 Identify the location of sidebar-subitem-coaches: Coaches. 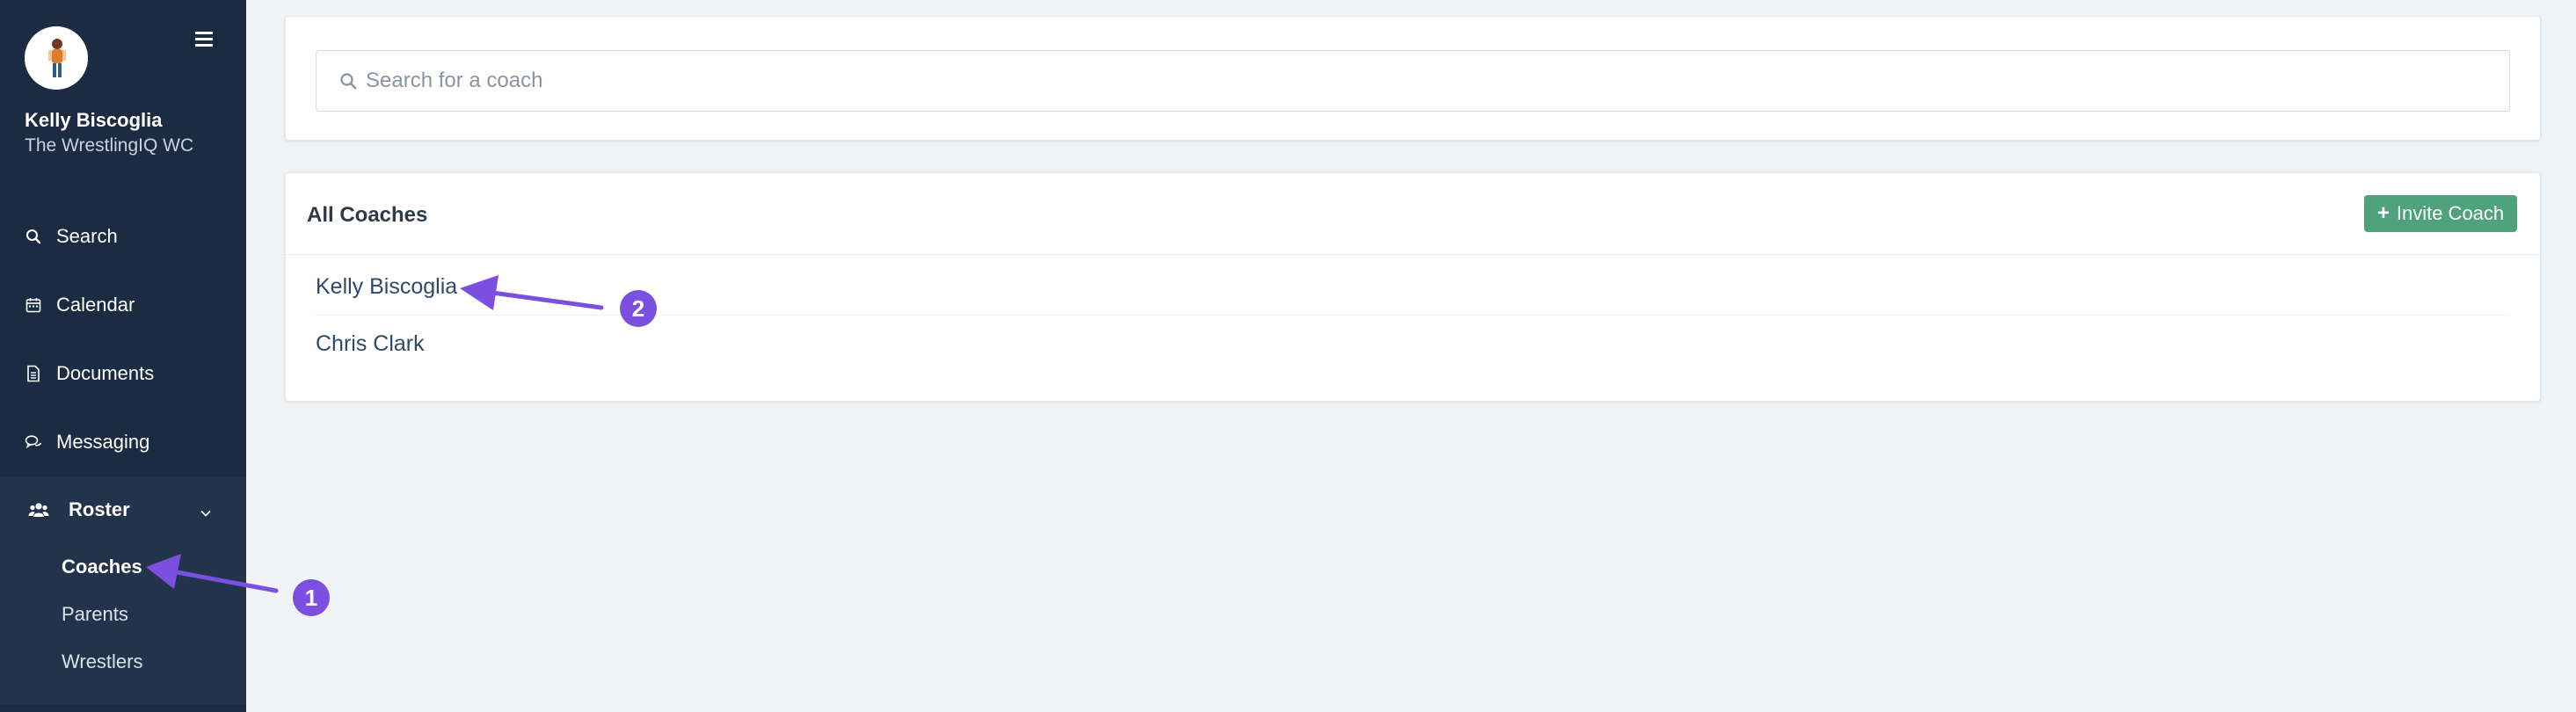
(102, 567).